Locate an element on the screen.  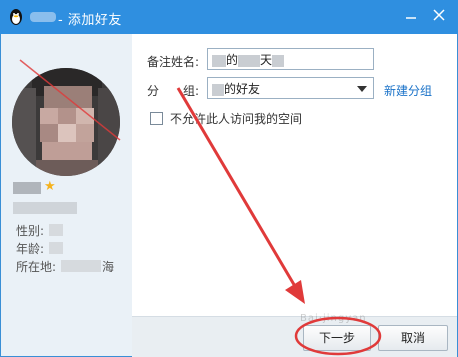
remark-name-input: 的天 is located at coordinates (290, 59).